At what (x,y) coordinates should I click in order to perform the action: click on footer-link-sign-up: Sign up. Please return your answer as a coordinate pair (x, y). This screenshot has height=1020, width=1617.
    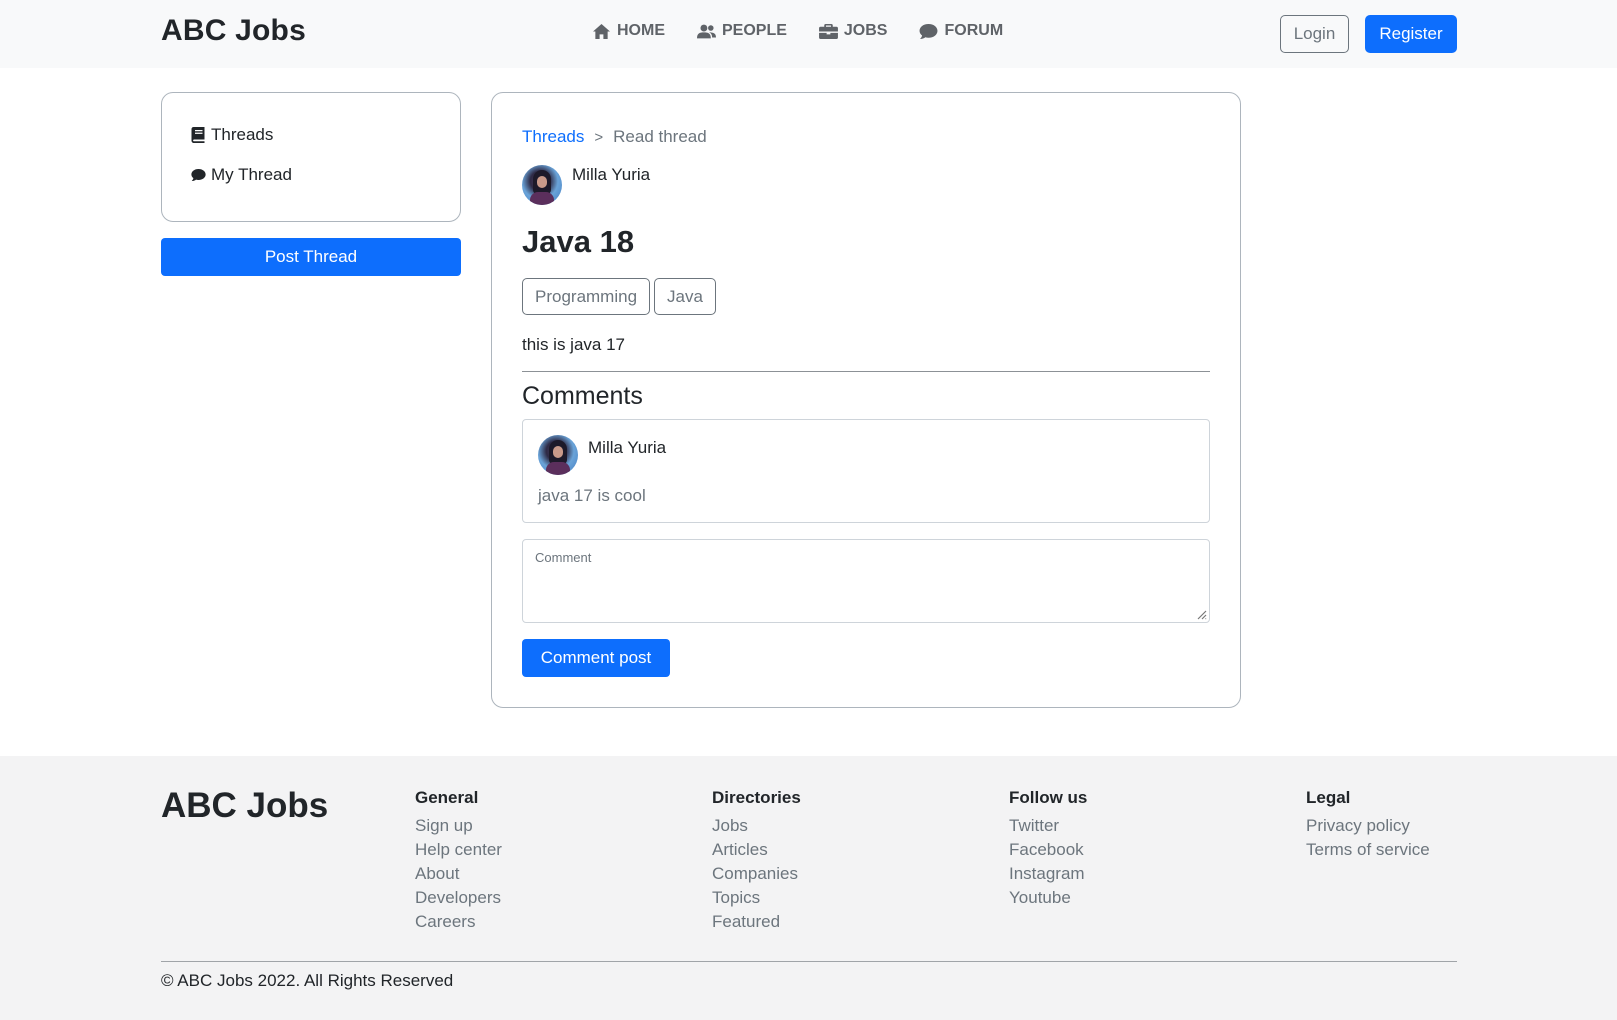
    Looking at the image, I should click on (458, 826).